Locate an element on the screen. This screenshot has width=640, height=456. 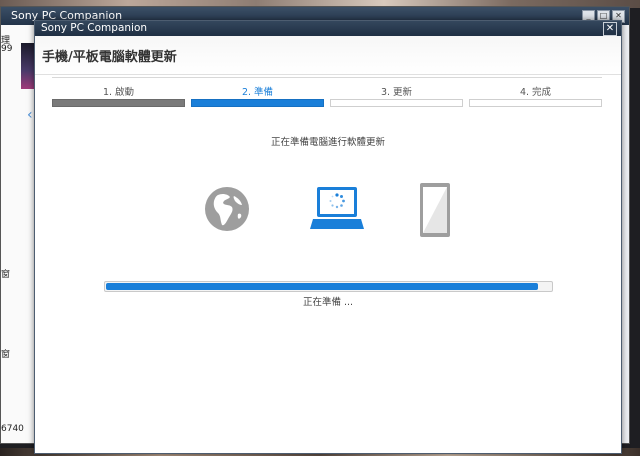
step-update: 3. 更新 is located at coordinates (396, 93).